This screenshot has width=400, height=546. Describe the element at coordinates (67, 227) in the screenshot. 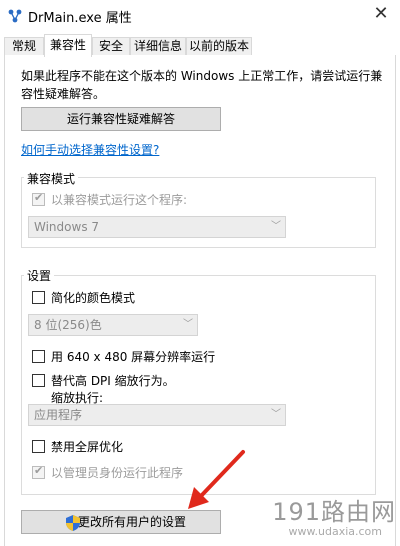

I see `os-version-value: Windows 7` at that location.